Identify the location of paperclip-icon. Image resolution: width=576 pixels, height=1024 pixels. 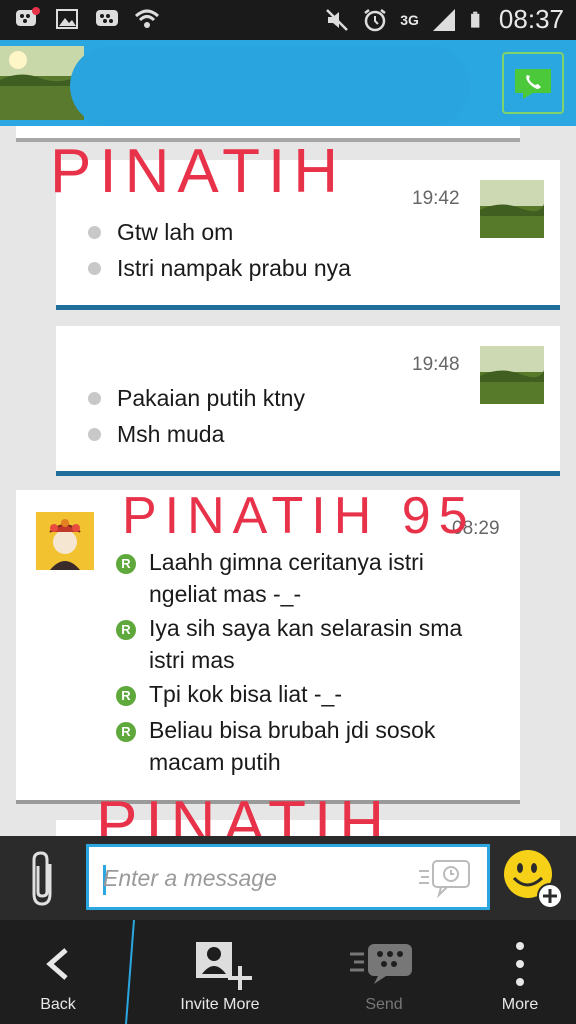
(43, 879).